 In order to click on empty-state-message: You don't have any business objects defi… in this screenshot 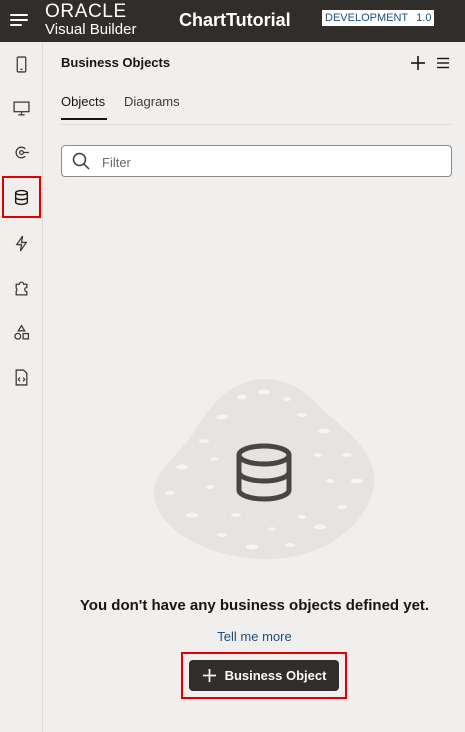, I will do `click(254, 605)`.